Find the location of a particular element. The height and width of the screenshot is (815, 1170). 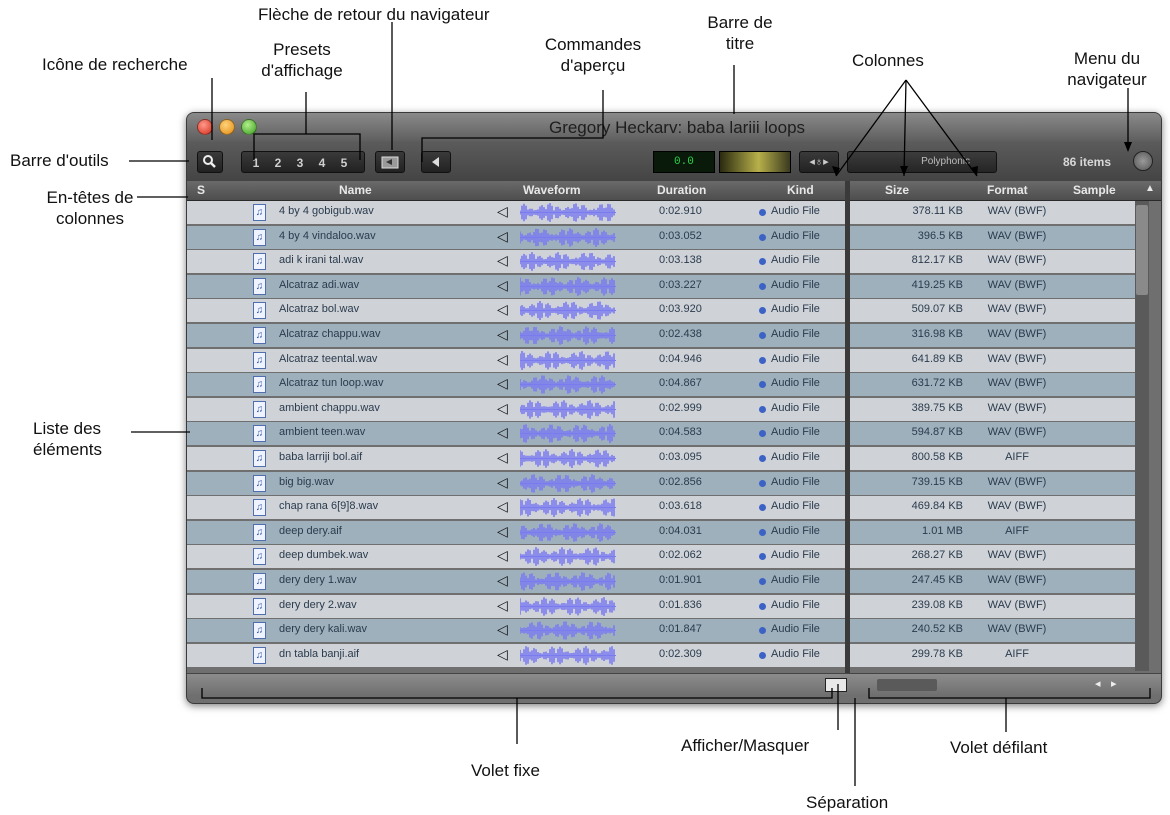

header-waveform: Waveform is located at coordinates (552, 190).